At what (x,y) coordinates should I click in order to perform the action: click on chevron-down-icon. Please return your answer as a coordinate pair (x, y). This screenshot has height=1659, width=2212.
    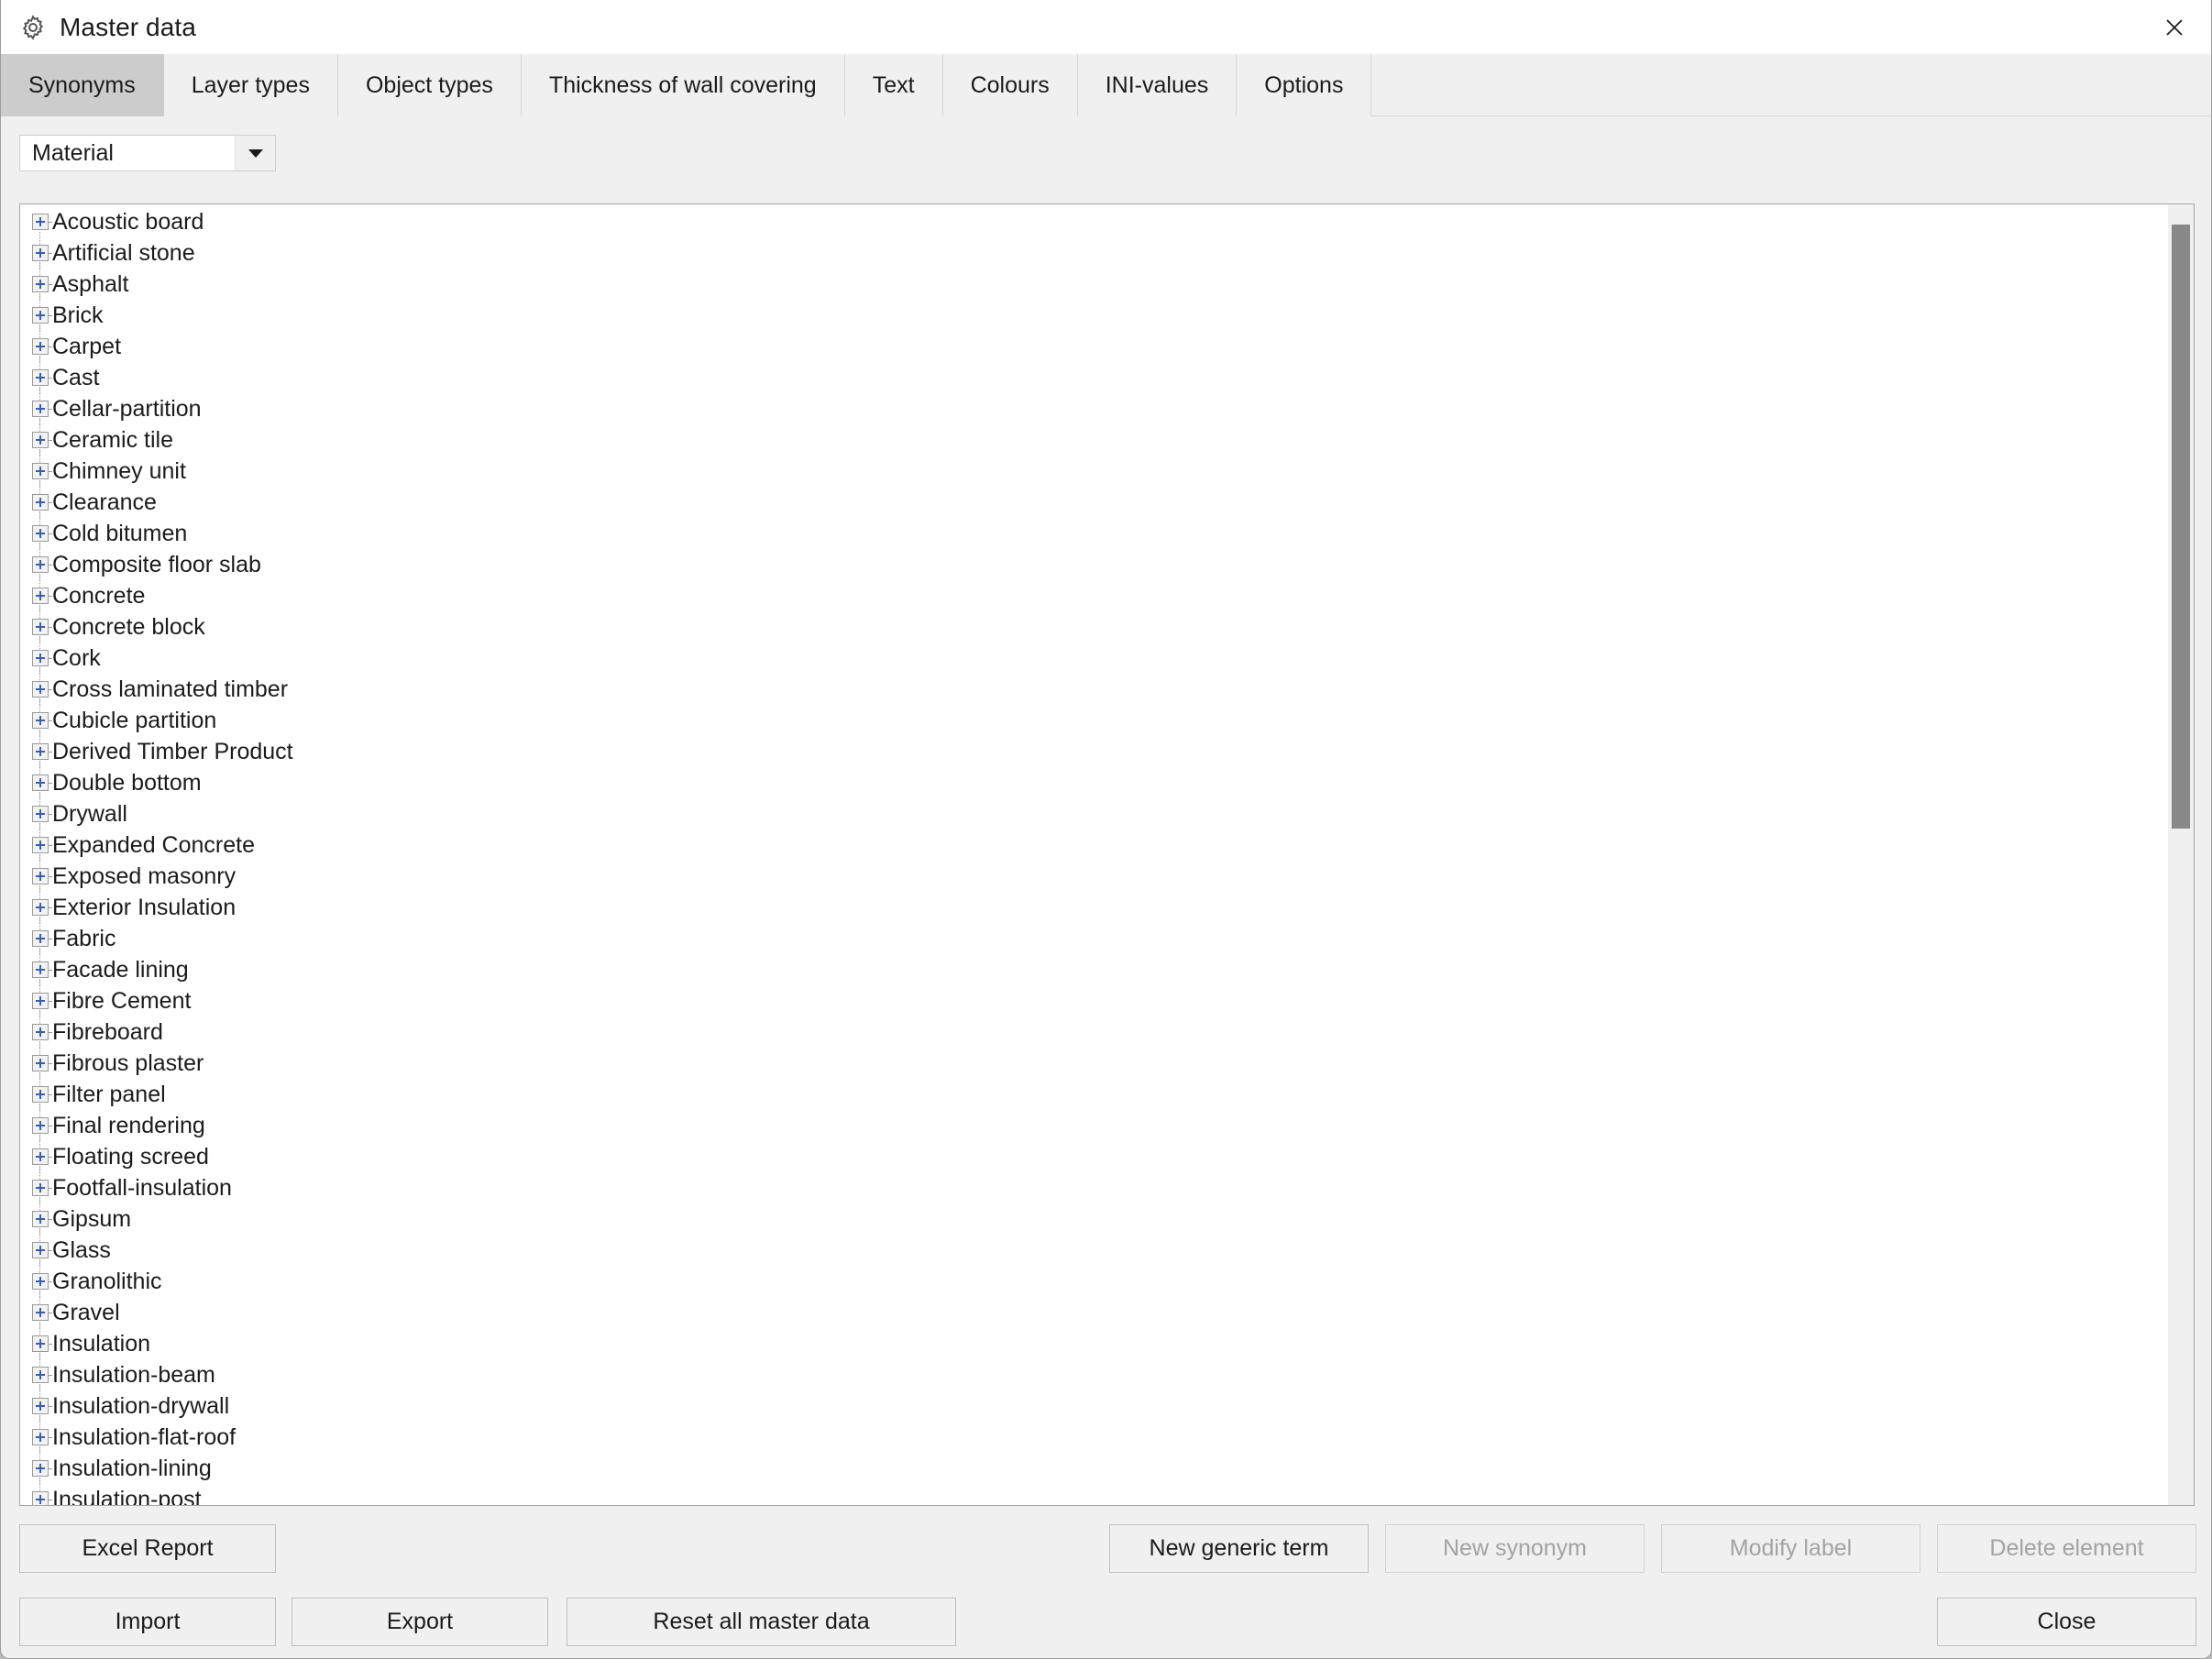
    Looking at the image, I should click on (255, 153).